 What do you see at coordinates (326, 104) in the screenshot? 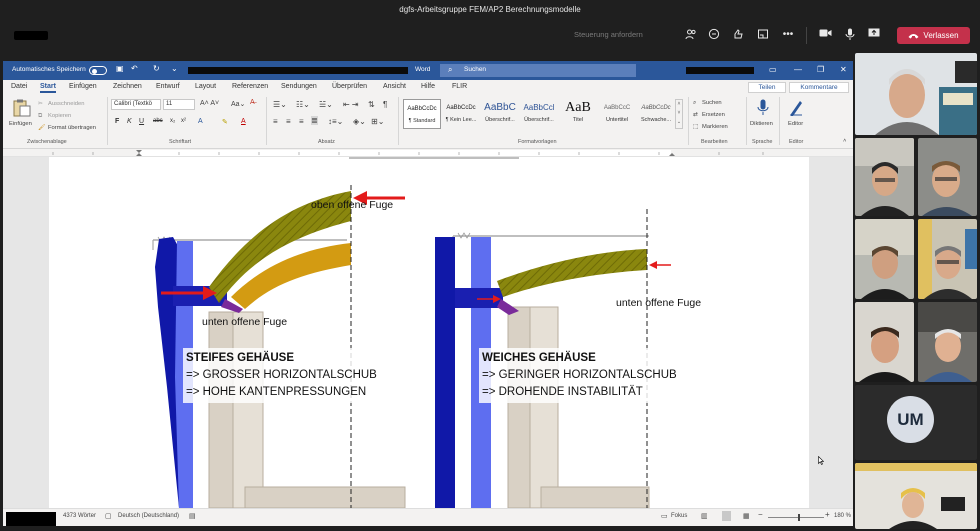
I see `multilevel-icon: ☱⌄` at bounding box center [326, 104].